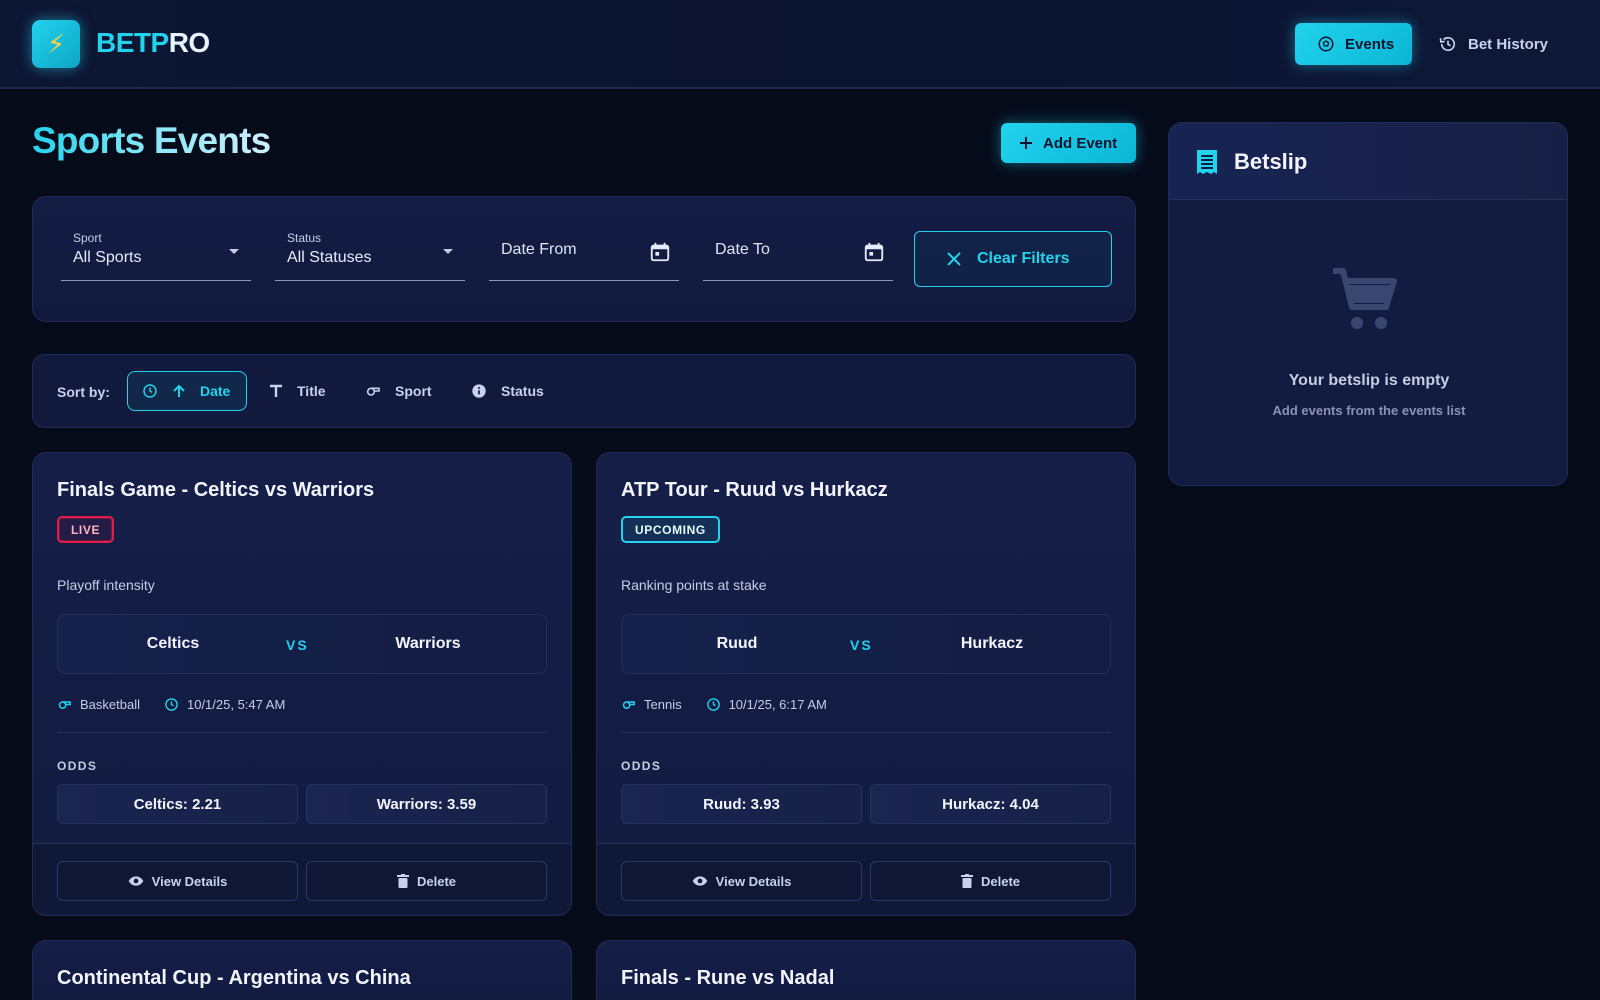  Describe the element at coordinates (1080, 143) in the screenshot. I see `add-event-label: Add Event` at that location.